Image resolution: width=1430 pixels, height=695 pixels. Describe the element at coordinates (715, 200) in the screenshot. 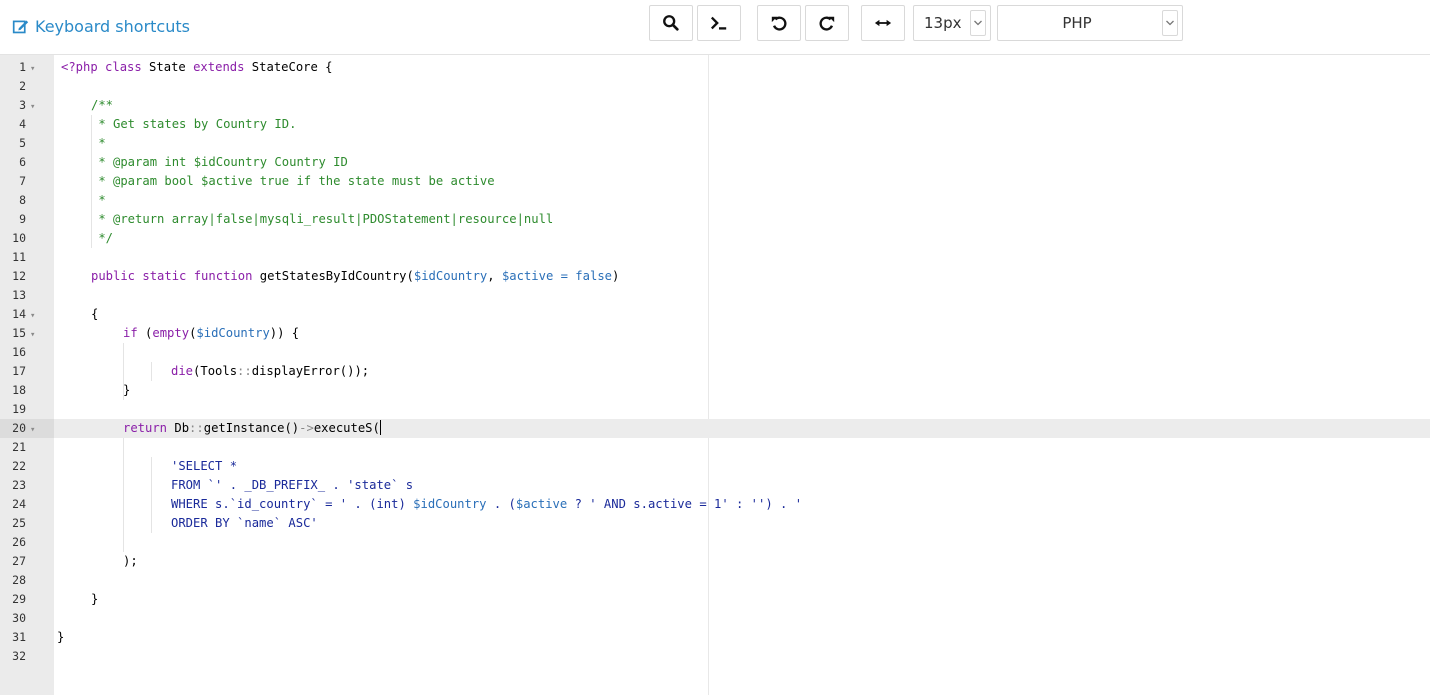

I see `code-line: 8 *` at that location.